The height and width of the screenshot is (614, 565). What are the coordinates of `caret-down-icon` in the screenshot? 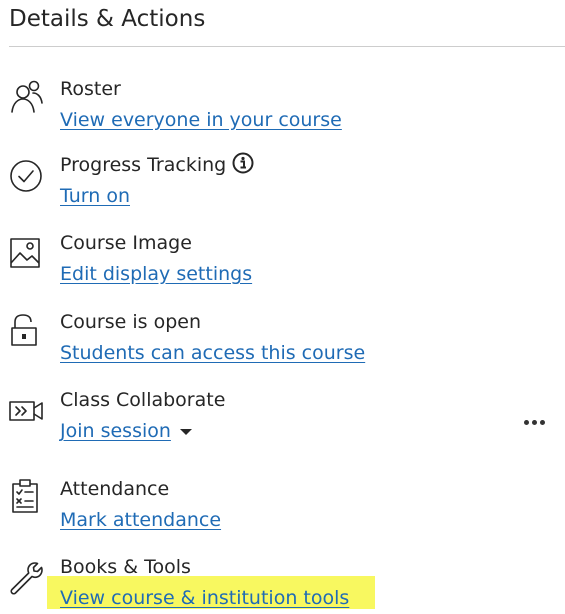 It's located at (185, 432).